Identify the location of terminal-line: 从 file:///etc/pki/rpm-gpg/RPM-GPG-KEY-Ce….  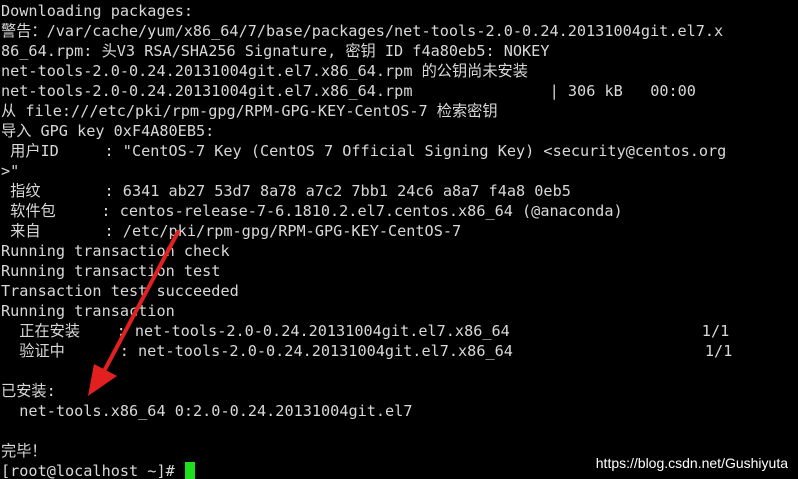
(249, 111).